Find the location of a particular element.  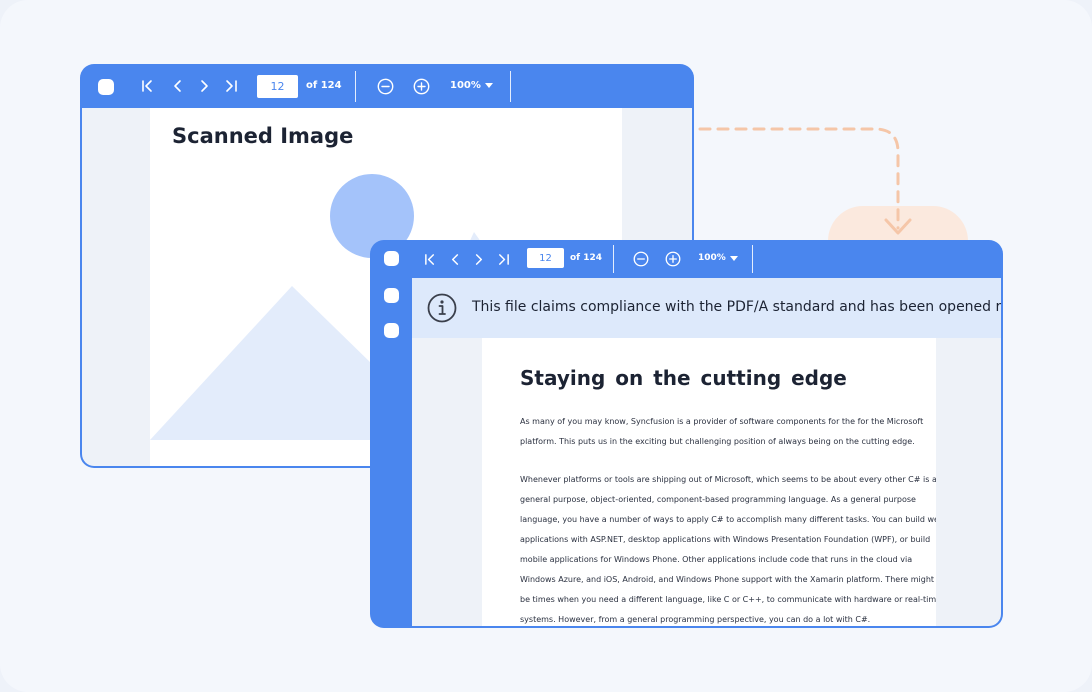

info-icon is located at coordinates (442, 308).